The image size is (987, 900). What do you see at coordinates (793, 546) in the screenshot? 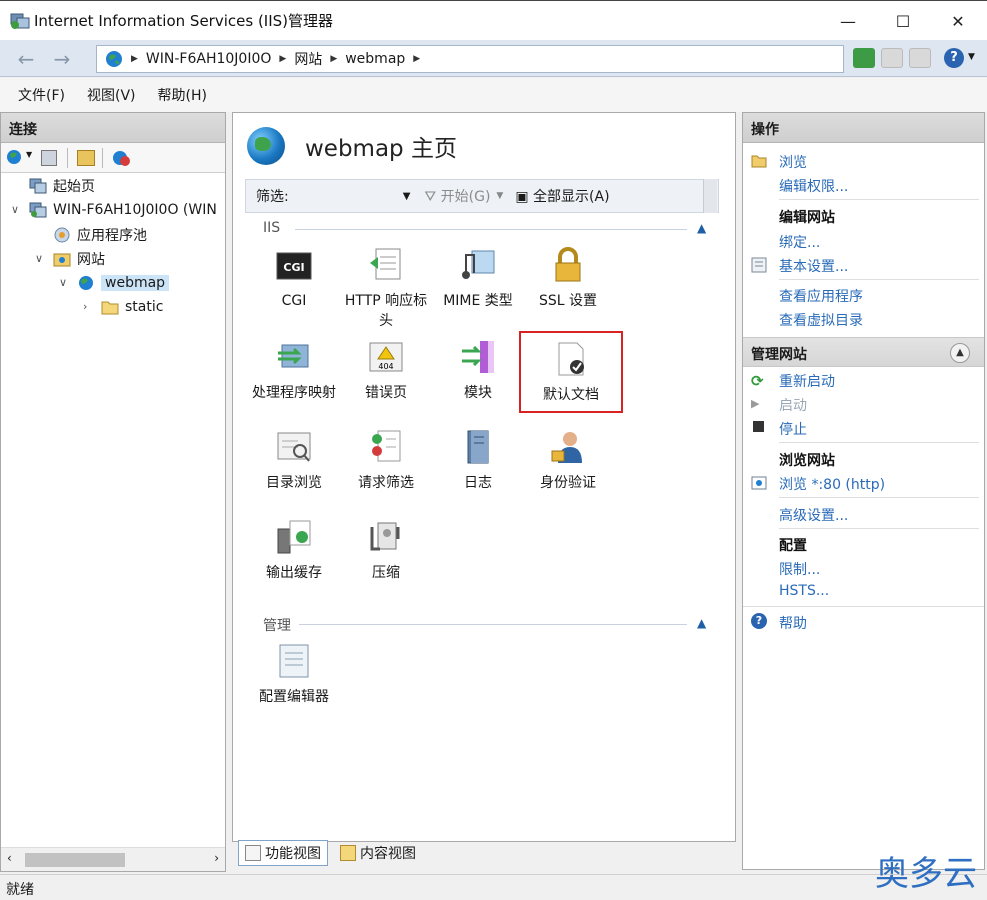
I see `config-heading: 配置` at bounding box center [793, 546].